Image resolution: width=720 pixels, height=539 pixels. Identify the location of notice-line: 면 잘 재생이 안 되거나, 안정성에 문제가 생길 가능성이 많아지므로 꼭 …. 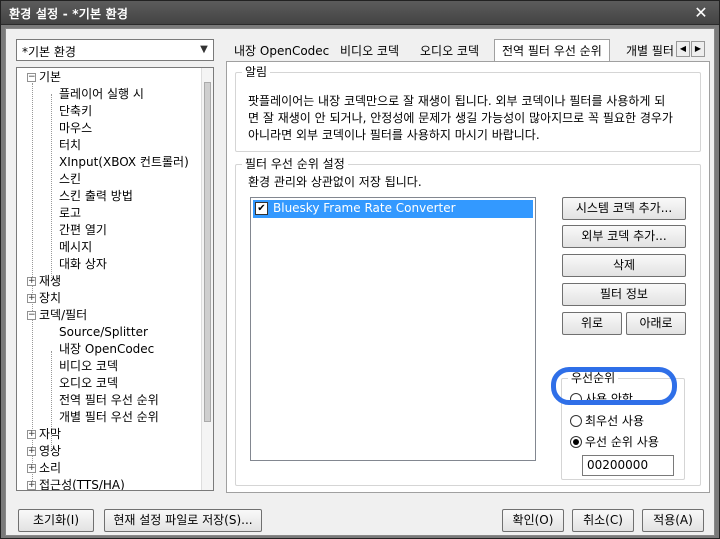
(460, 118).